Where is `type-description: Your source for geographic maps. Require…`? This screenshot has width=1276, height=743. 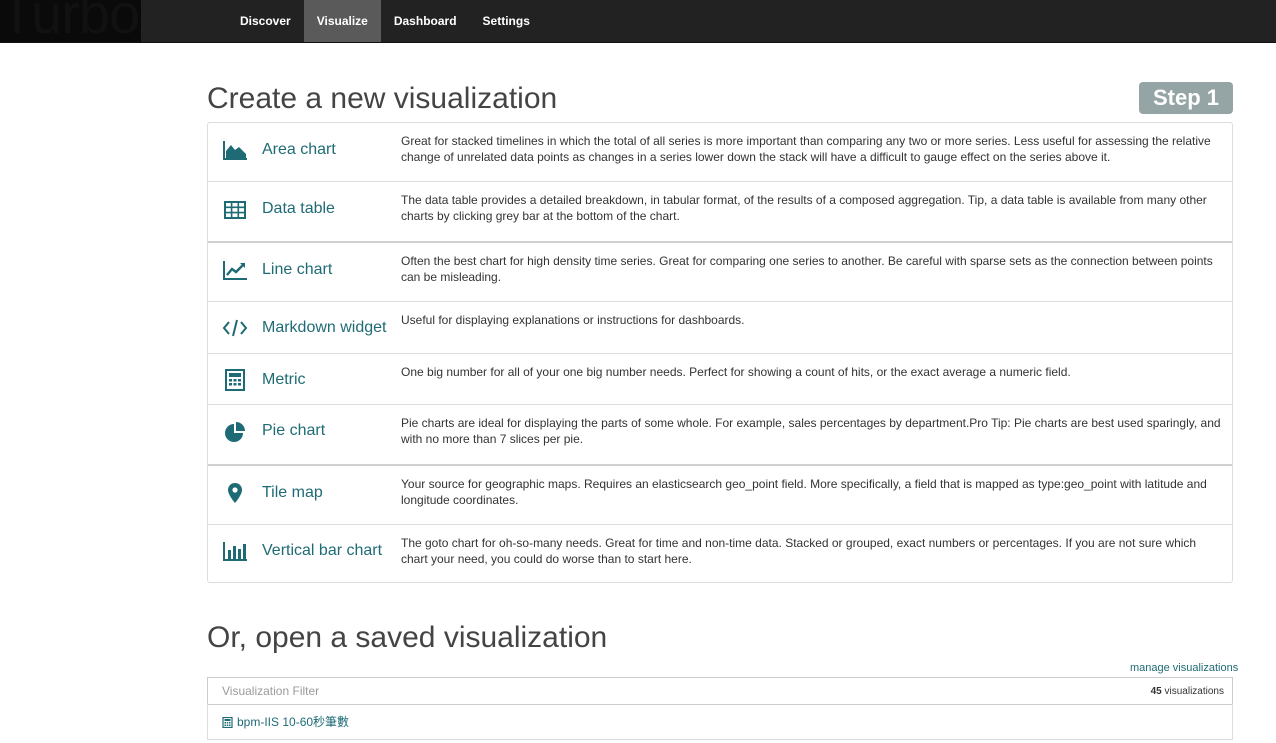 type-description: Your source for geographic maps. Require… is located at coordinates (804, 492).